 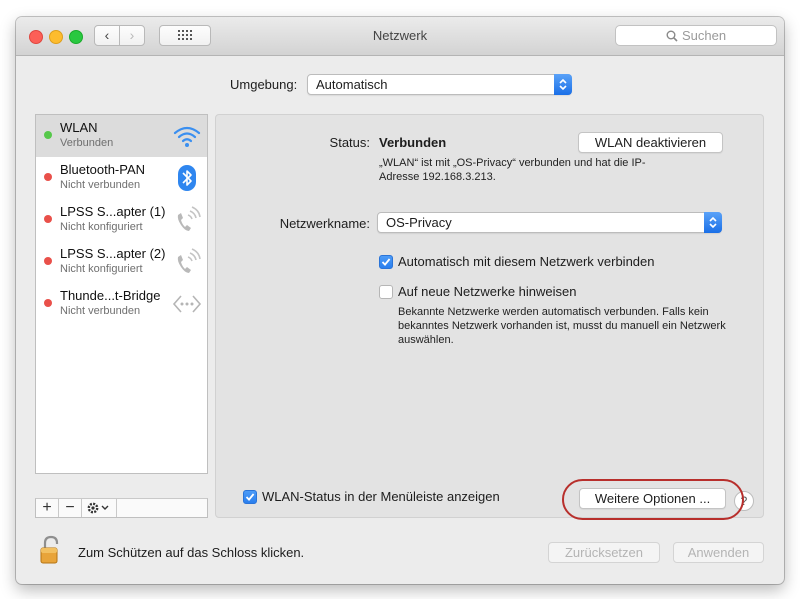 What do you see at coordinates (121, 304) in the screenshot?
I see `service-item-thunderbolt-bridge: Thunde...t-Bridge Nicht verbunden` at bounding box center [121, 304].